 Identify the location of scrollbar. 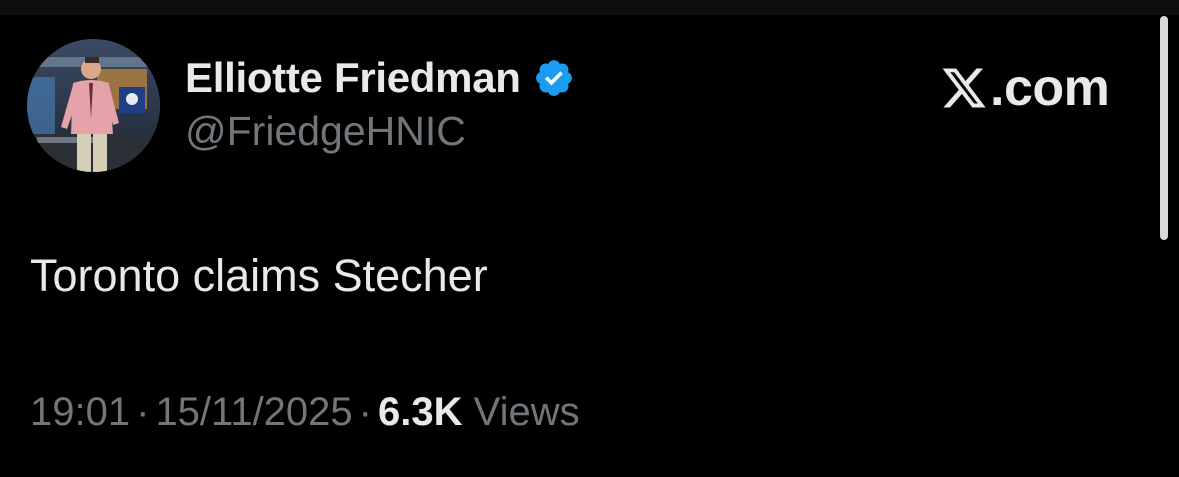
(1164, 128).